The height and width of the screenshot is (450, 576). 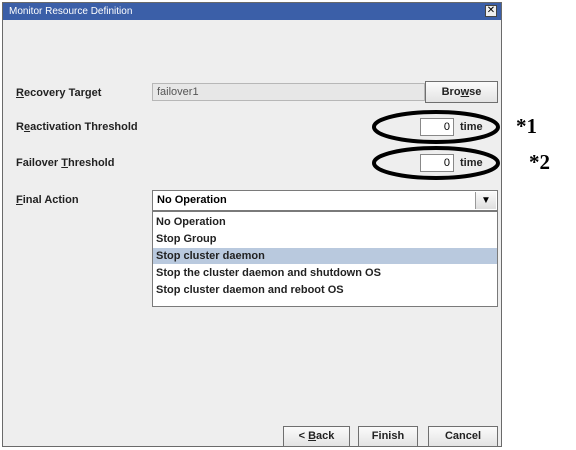 What do you see at coordinates (436, 145) in the screenshot?
I see `annotation-overlay` at bounding box center [436, 145].